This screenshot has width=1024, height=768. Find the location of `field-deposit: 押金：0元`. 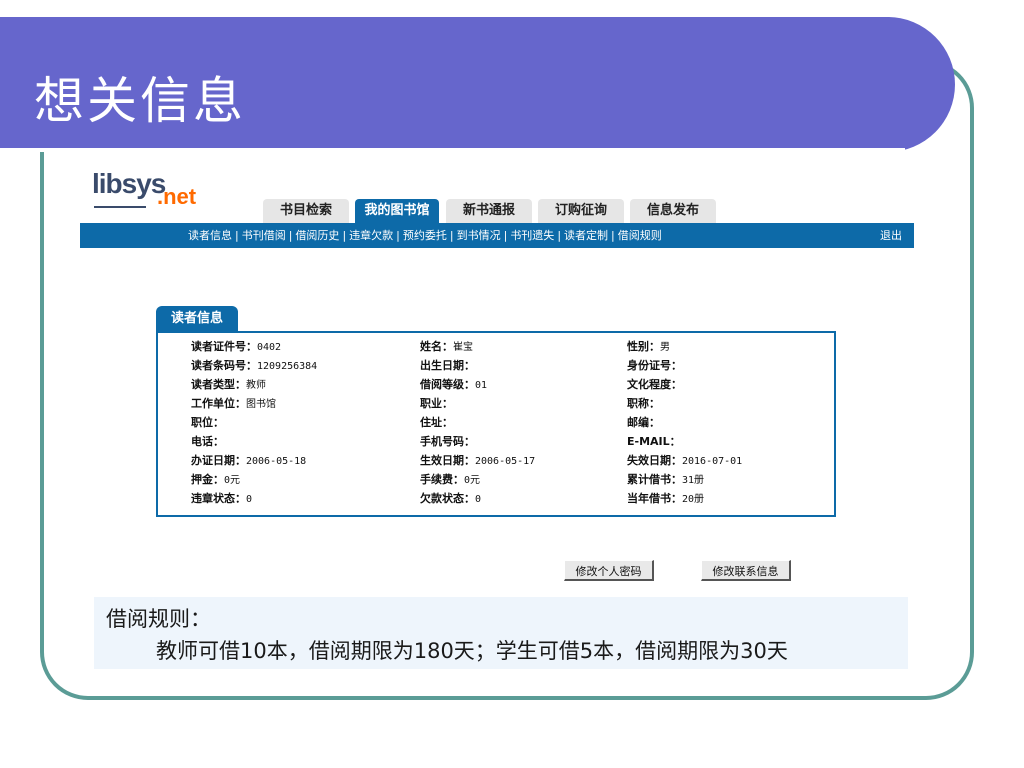

field-deposit: 押金：0元 is located at coordinates (215, 479).